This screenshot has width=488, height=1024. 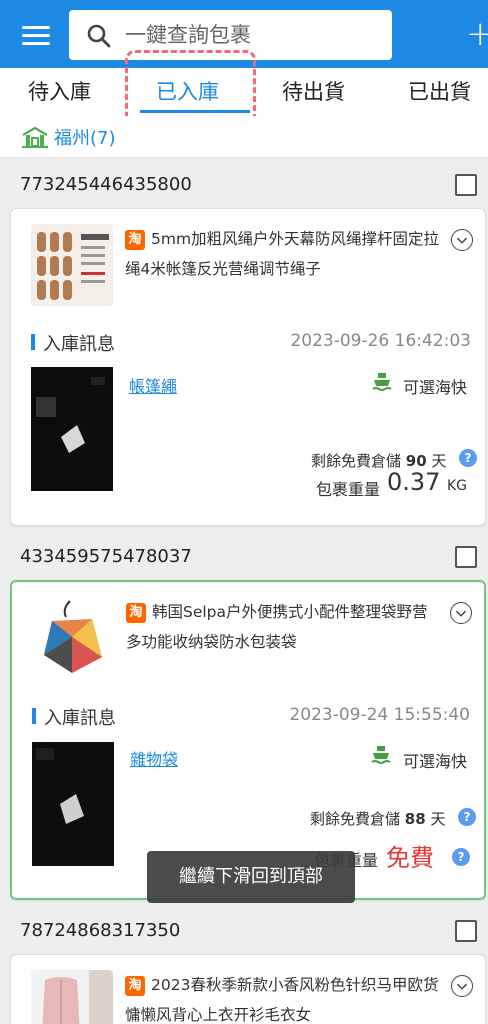 I want to click on storage-days: 88, so click(x=415, y=819).